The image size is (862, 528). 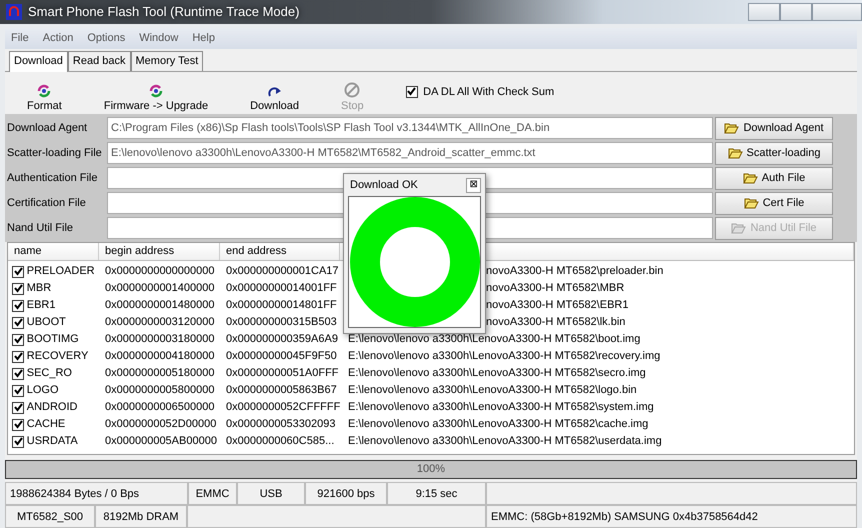 What do you see at coordinates (160, 288) in the screenshot?
I see `table-cell: 0x0000000001400000` at bounding box center [160, 288].